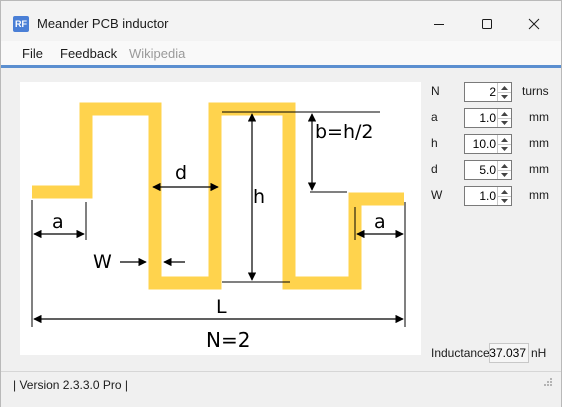 The height and width of the screenshot is (407, 562). I want to click on app-icon: RF, so click(21, 24).